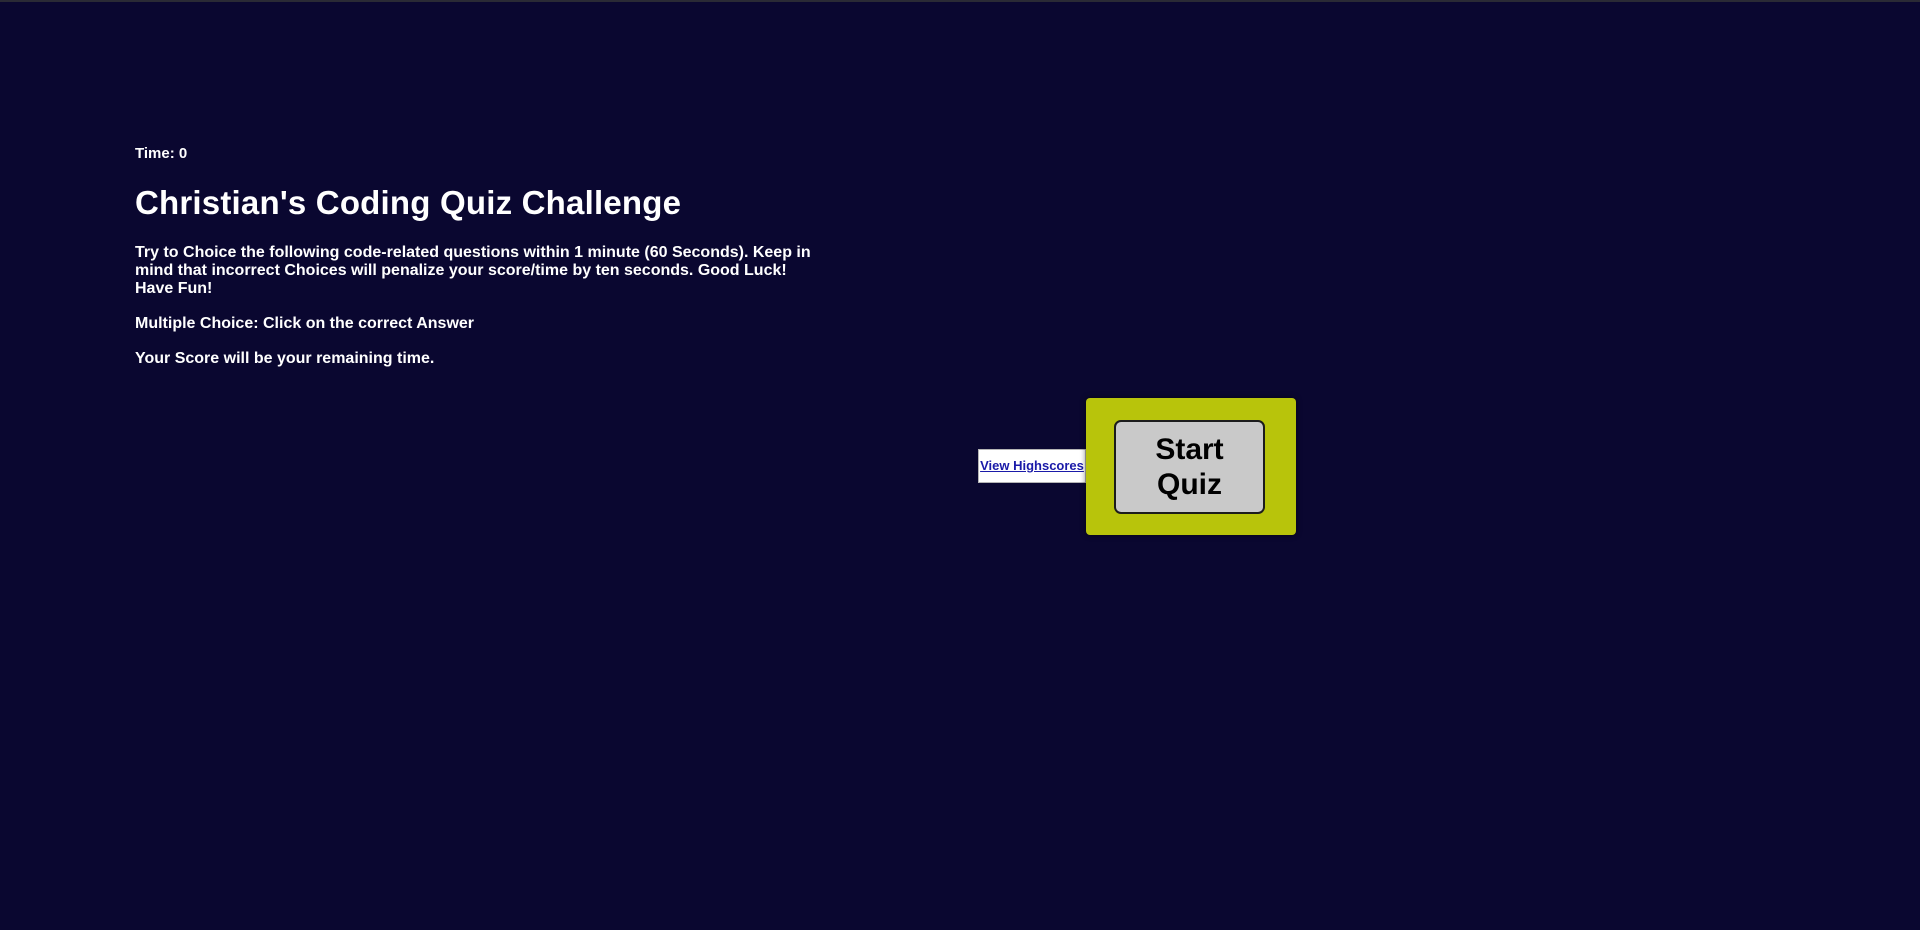 The height and width of the screenshot is (930, 1920). I want to click on page-title: Christian's Coding Quiz Challenge, so click(408, 202).